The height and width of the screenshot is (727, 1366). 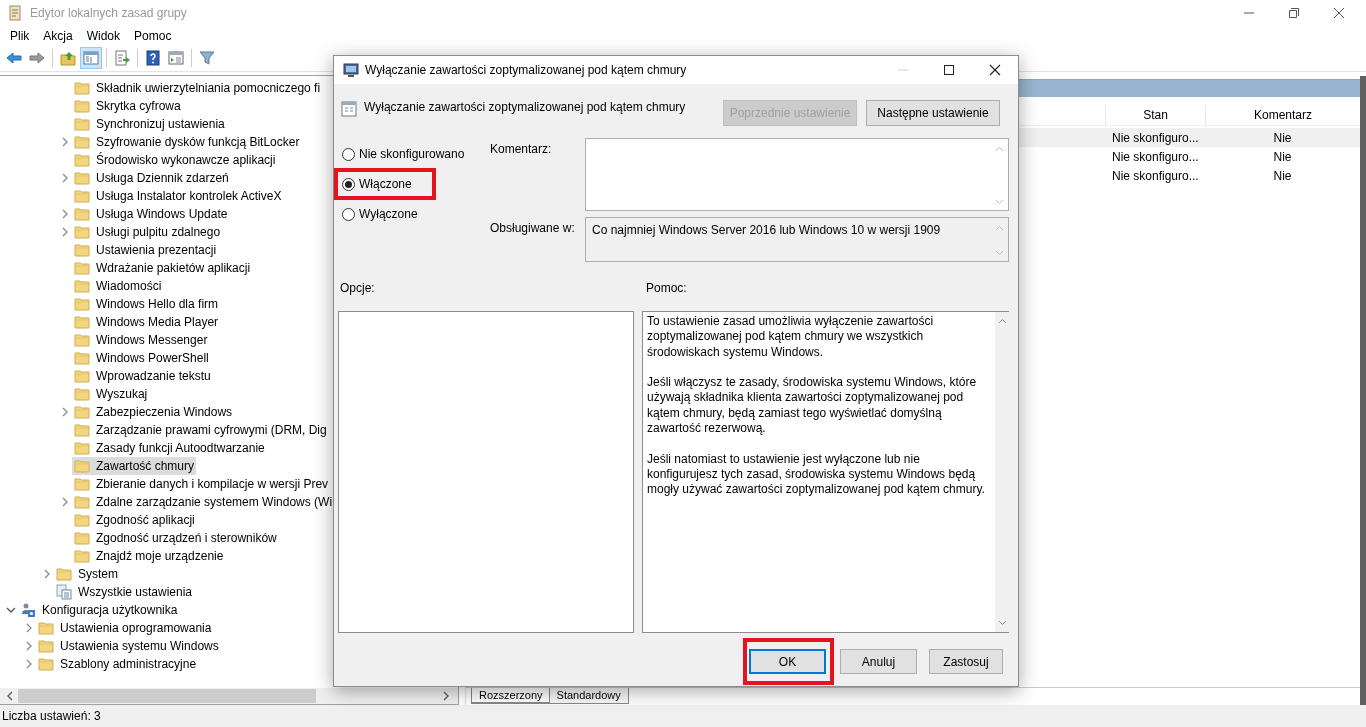 I want to click on status-text: Liczba ustawień: 3, so click(x=51, y=716).